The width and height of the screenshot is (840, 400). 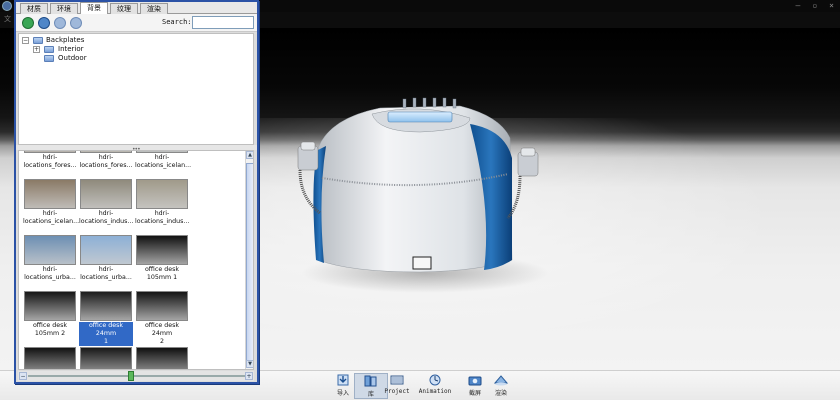 I want to click on thumbnail-item: office desk 50mm 2, so click(x=106, y=358).